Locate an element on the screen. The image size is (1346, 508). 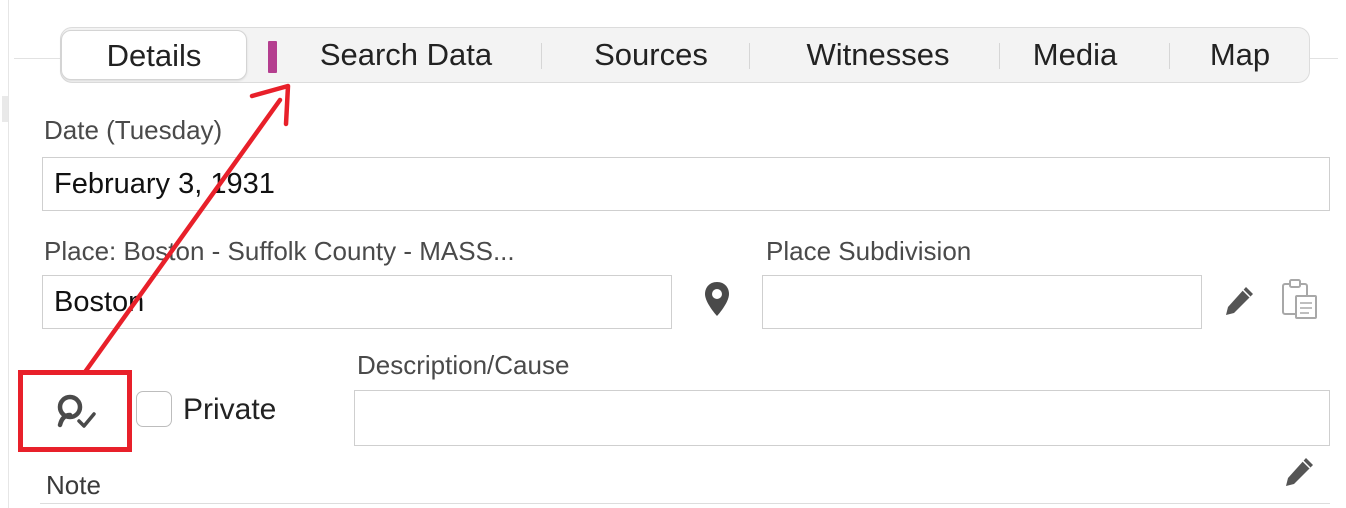
place-subdivision-label: Place Subdivision is located at coordinates (869, 251).